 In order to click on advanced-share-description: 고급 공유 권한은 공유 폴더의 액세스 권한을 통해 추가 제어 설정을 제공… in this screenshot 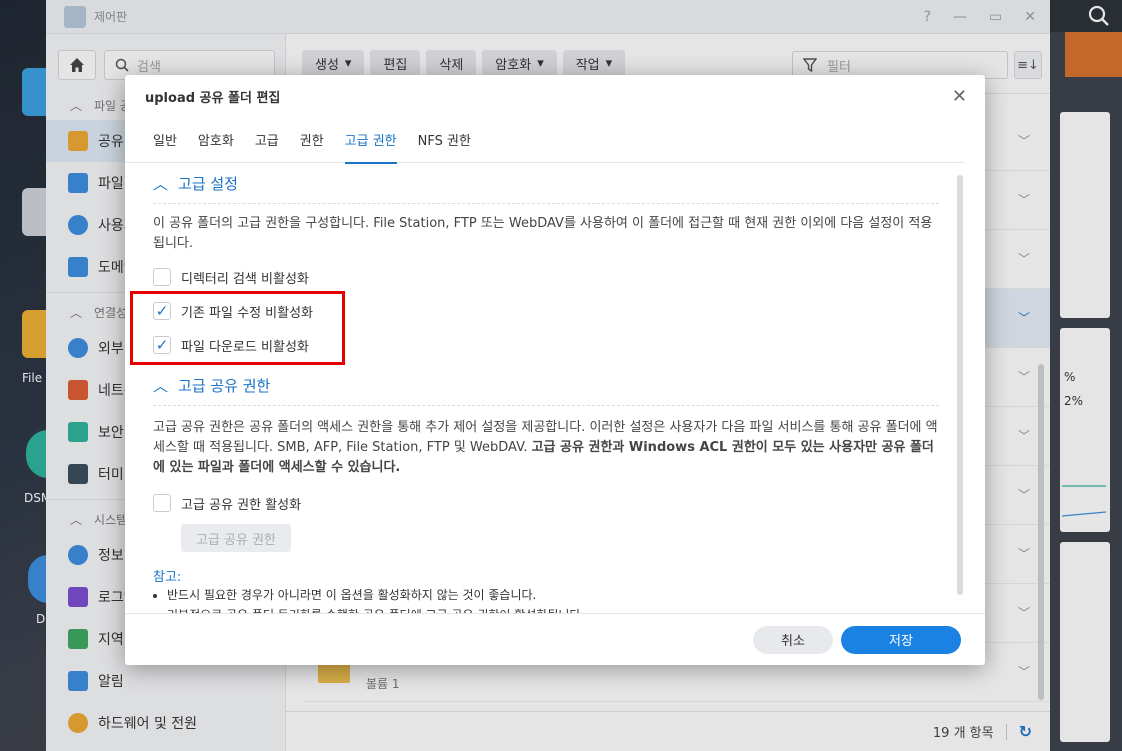, I will do `click(546, 448)`.